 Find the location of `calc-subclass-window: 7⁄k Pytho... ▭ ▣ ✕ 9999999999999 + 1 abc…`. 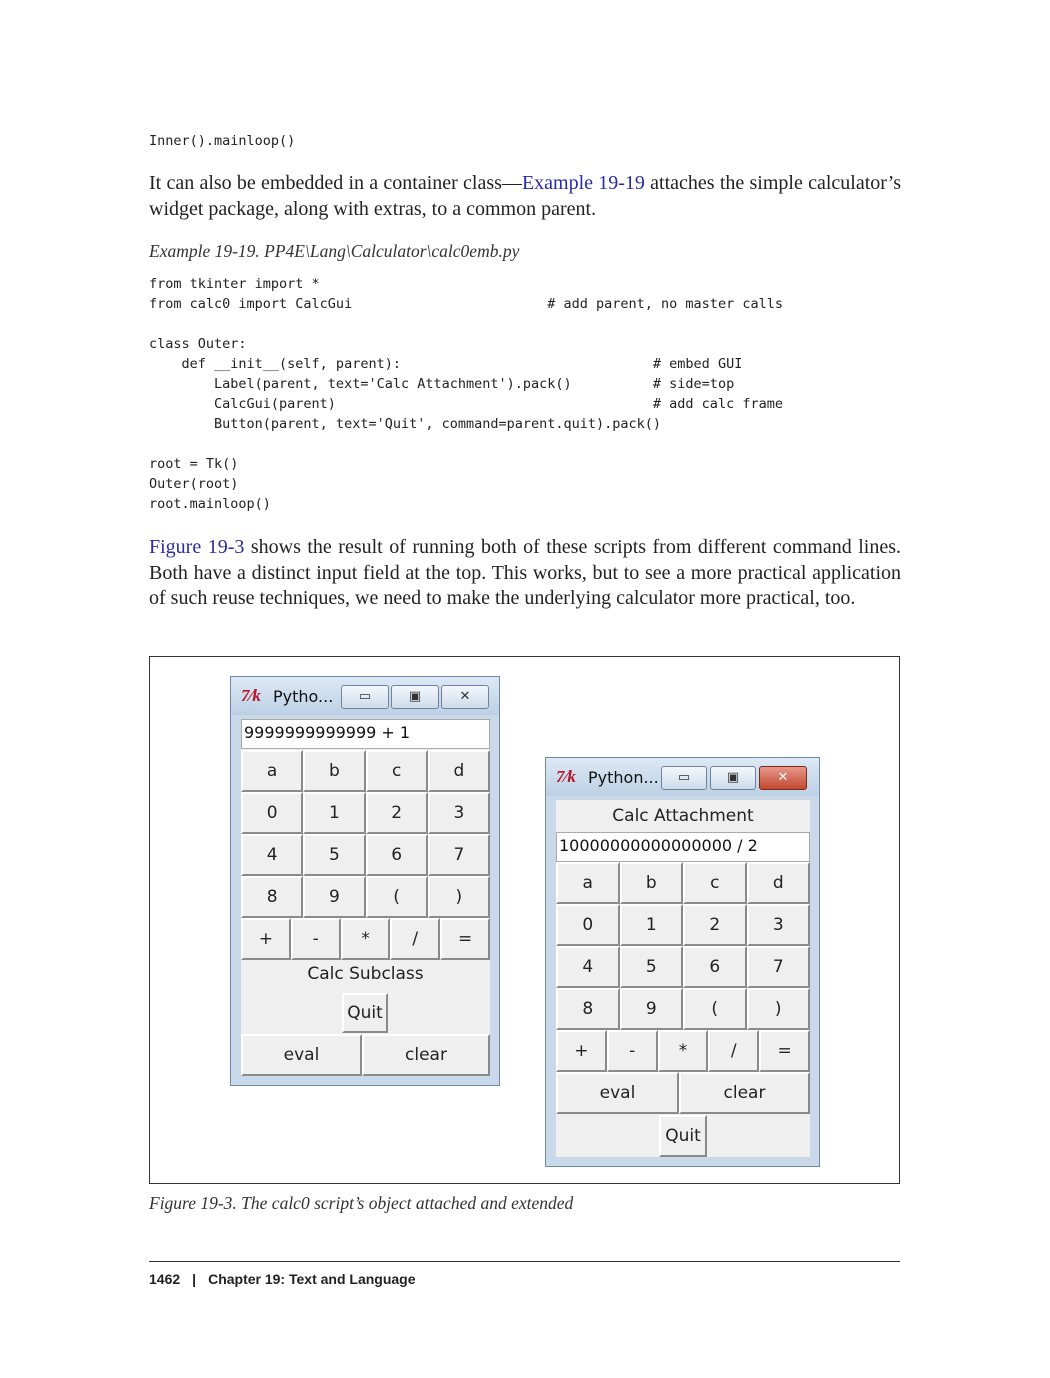

calc-subclass-window: 7⁄k Pytho... ▭ ▣ ✕ 9999999999999 + 1 abc… is located at coordinates (365, 881).